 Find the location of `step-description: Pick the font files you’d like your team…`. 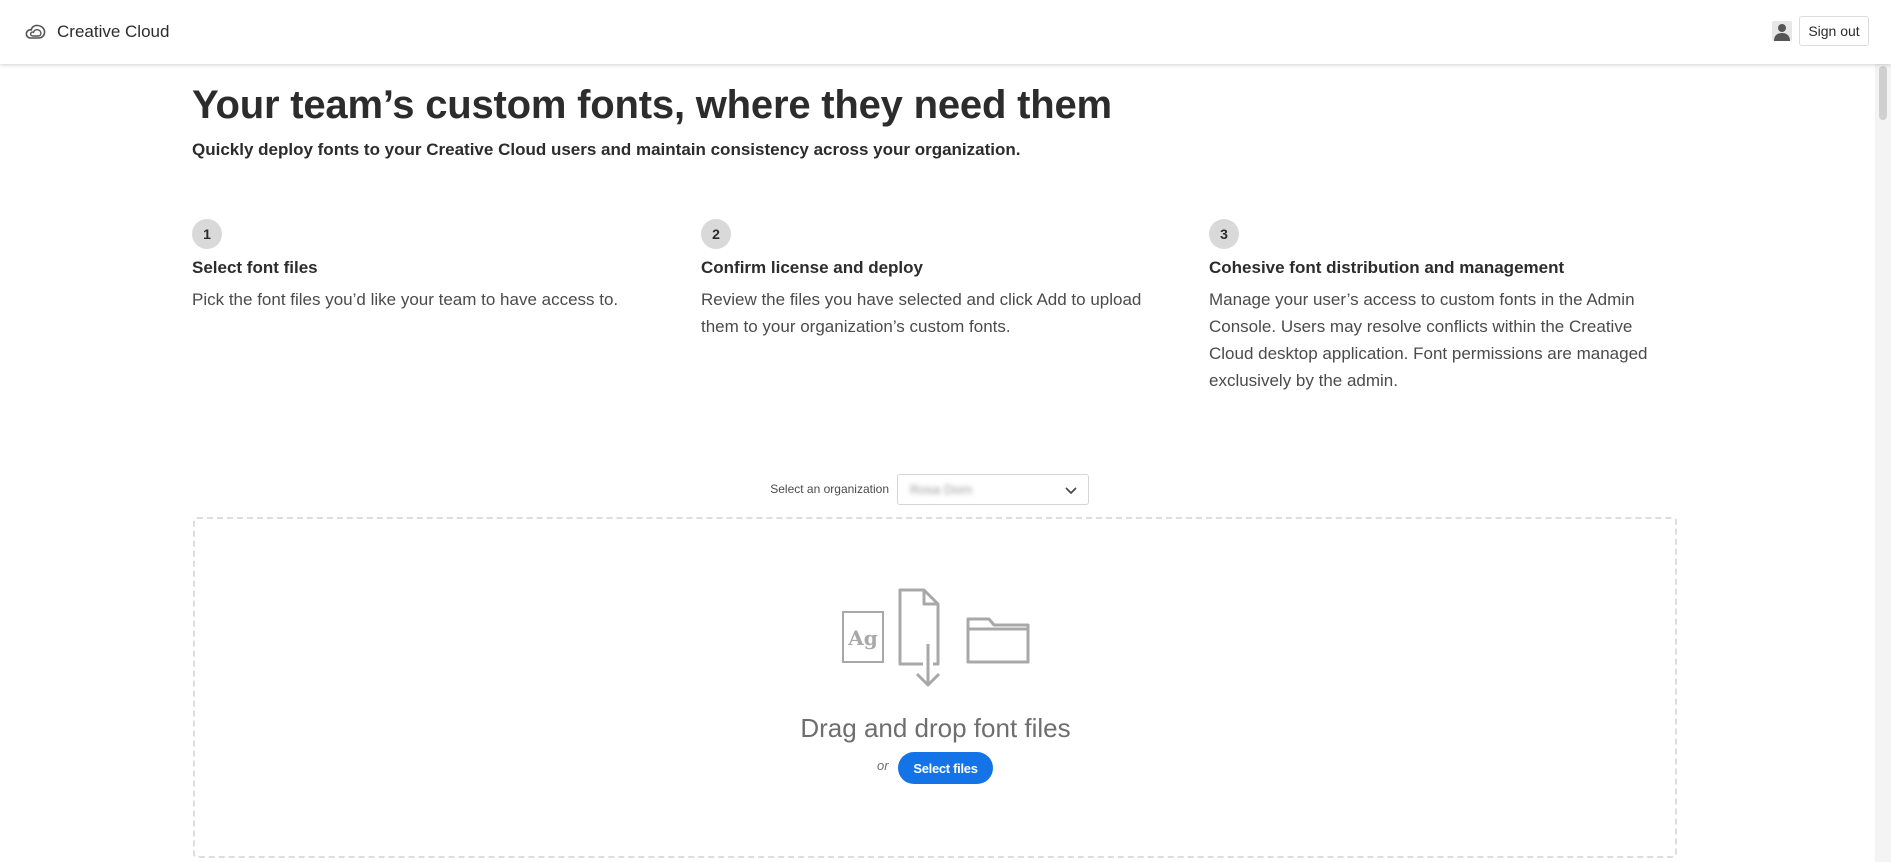

step-description: Pick the font files you’d like your team… is located at coordinates (405, 299).